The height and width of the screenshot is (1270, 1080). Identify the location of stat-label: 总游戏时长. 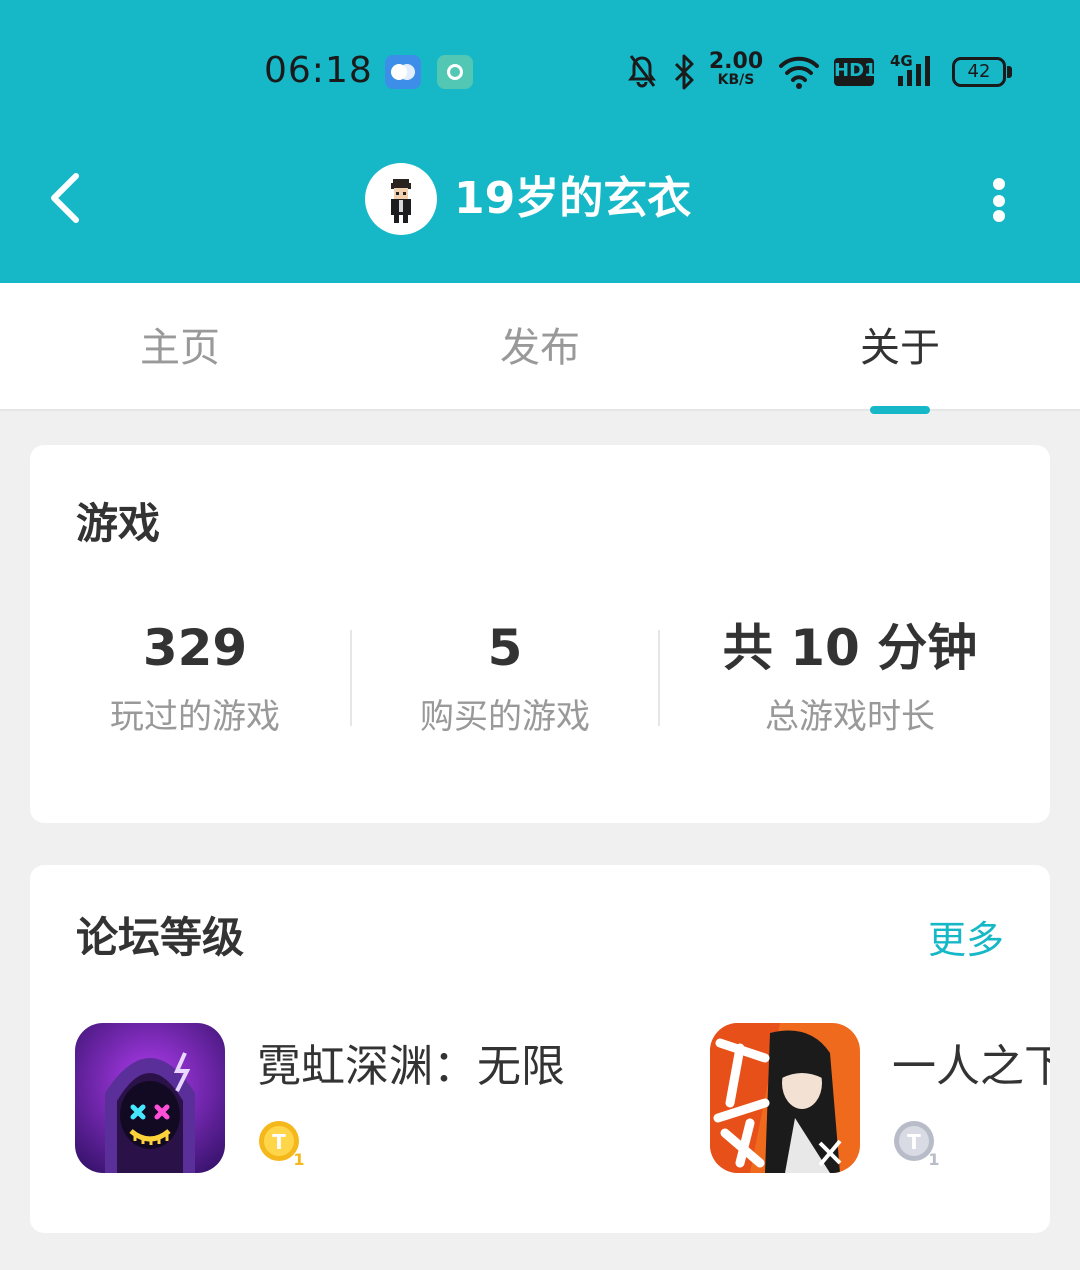
(850, 717).